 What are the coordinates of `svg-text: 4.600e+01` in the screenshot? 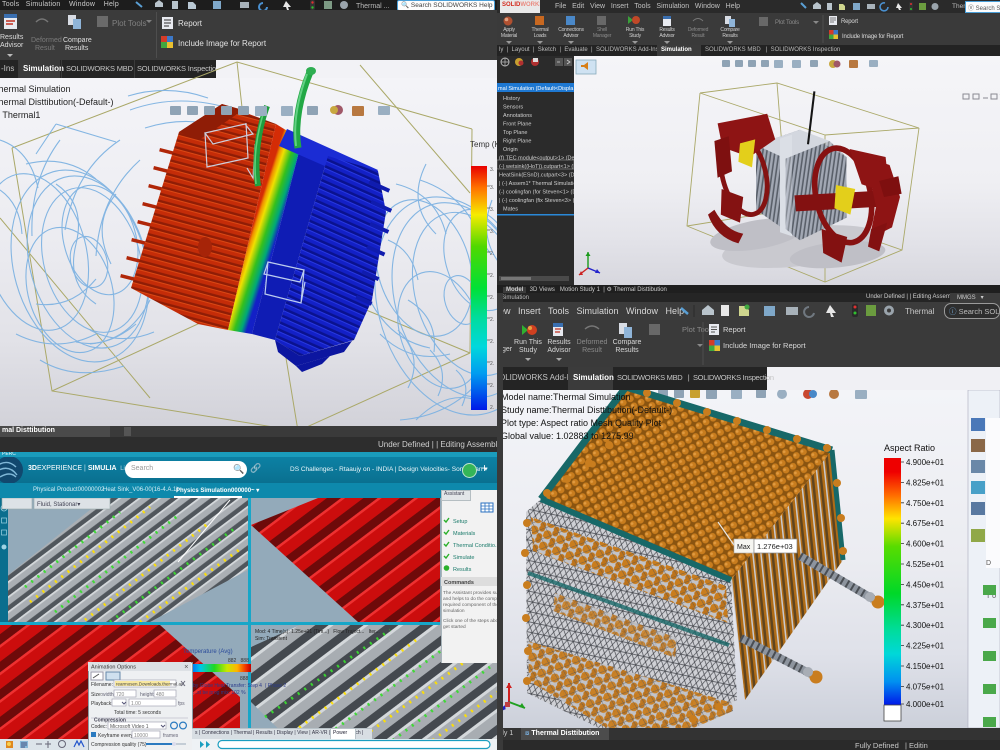 It's located at (925, 544).